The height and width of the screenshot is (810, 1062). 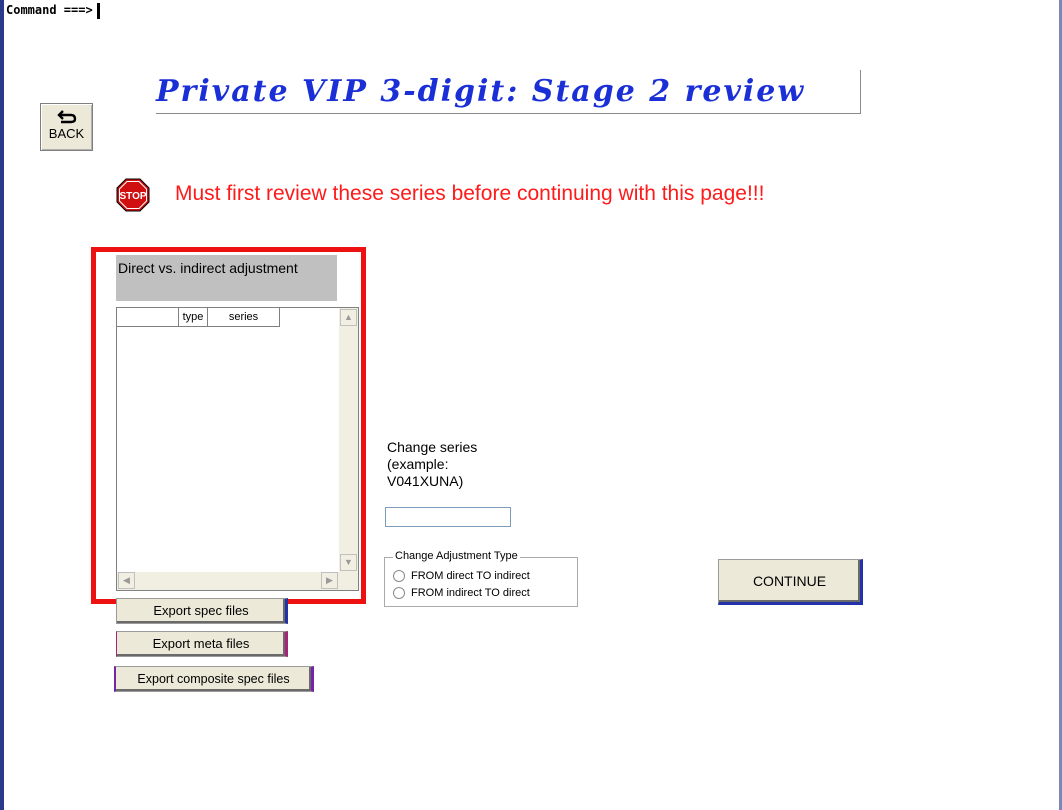 What do you see at coordinates (470, 593) in the screenshot?
I see `radio-label: FROM indirect TO direct` at bounding box center [470, 593].